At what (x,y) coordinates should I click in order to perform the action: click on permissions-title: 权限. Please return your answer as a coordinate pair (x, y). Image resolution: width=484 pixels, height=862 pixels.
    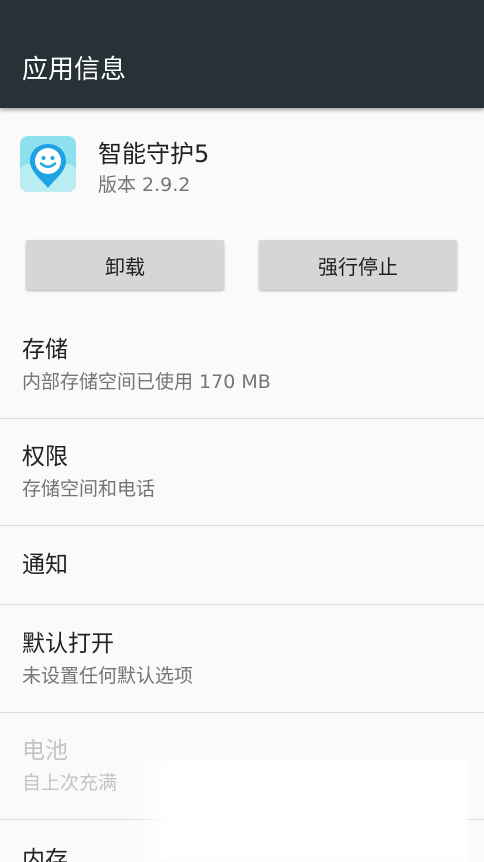
    Looking at the image, I should click on (45, 457).